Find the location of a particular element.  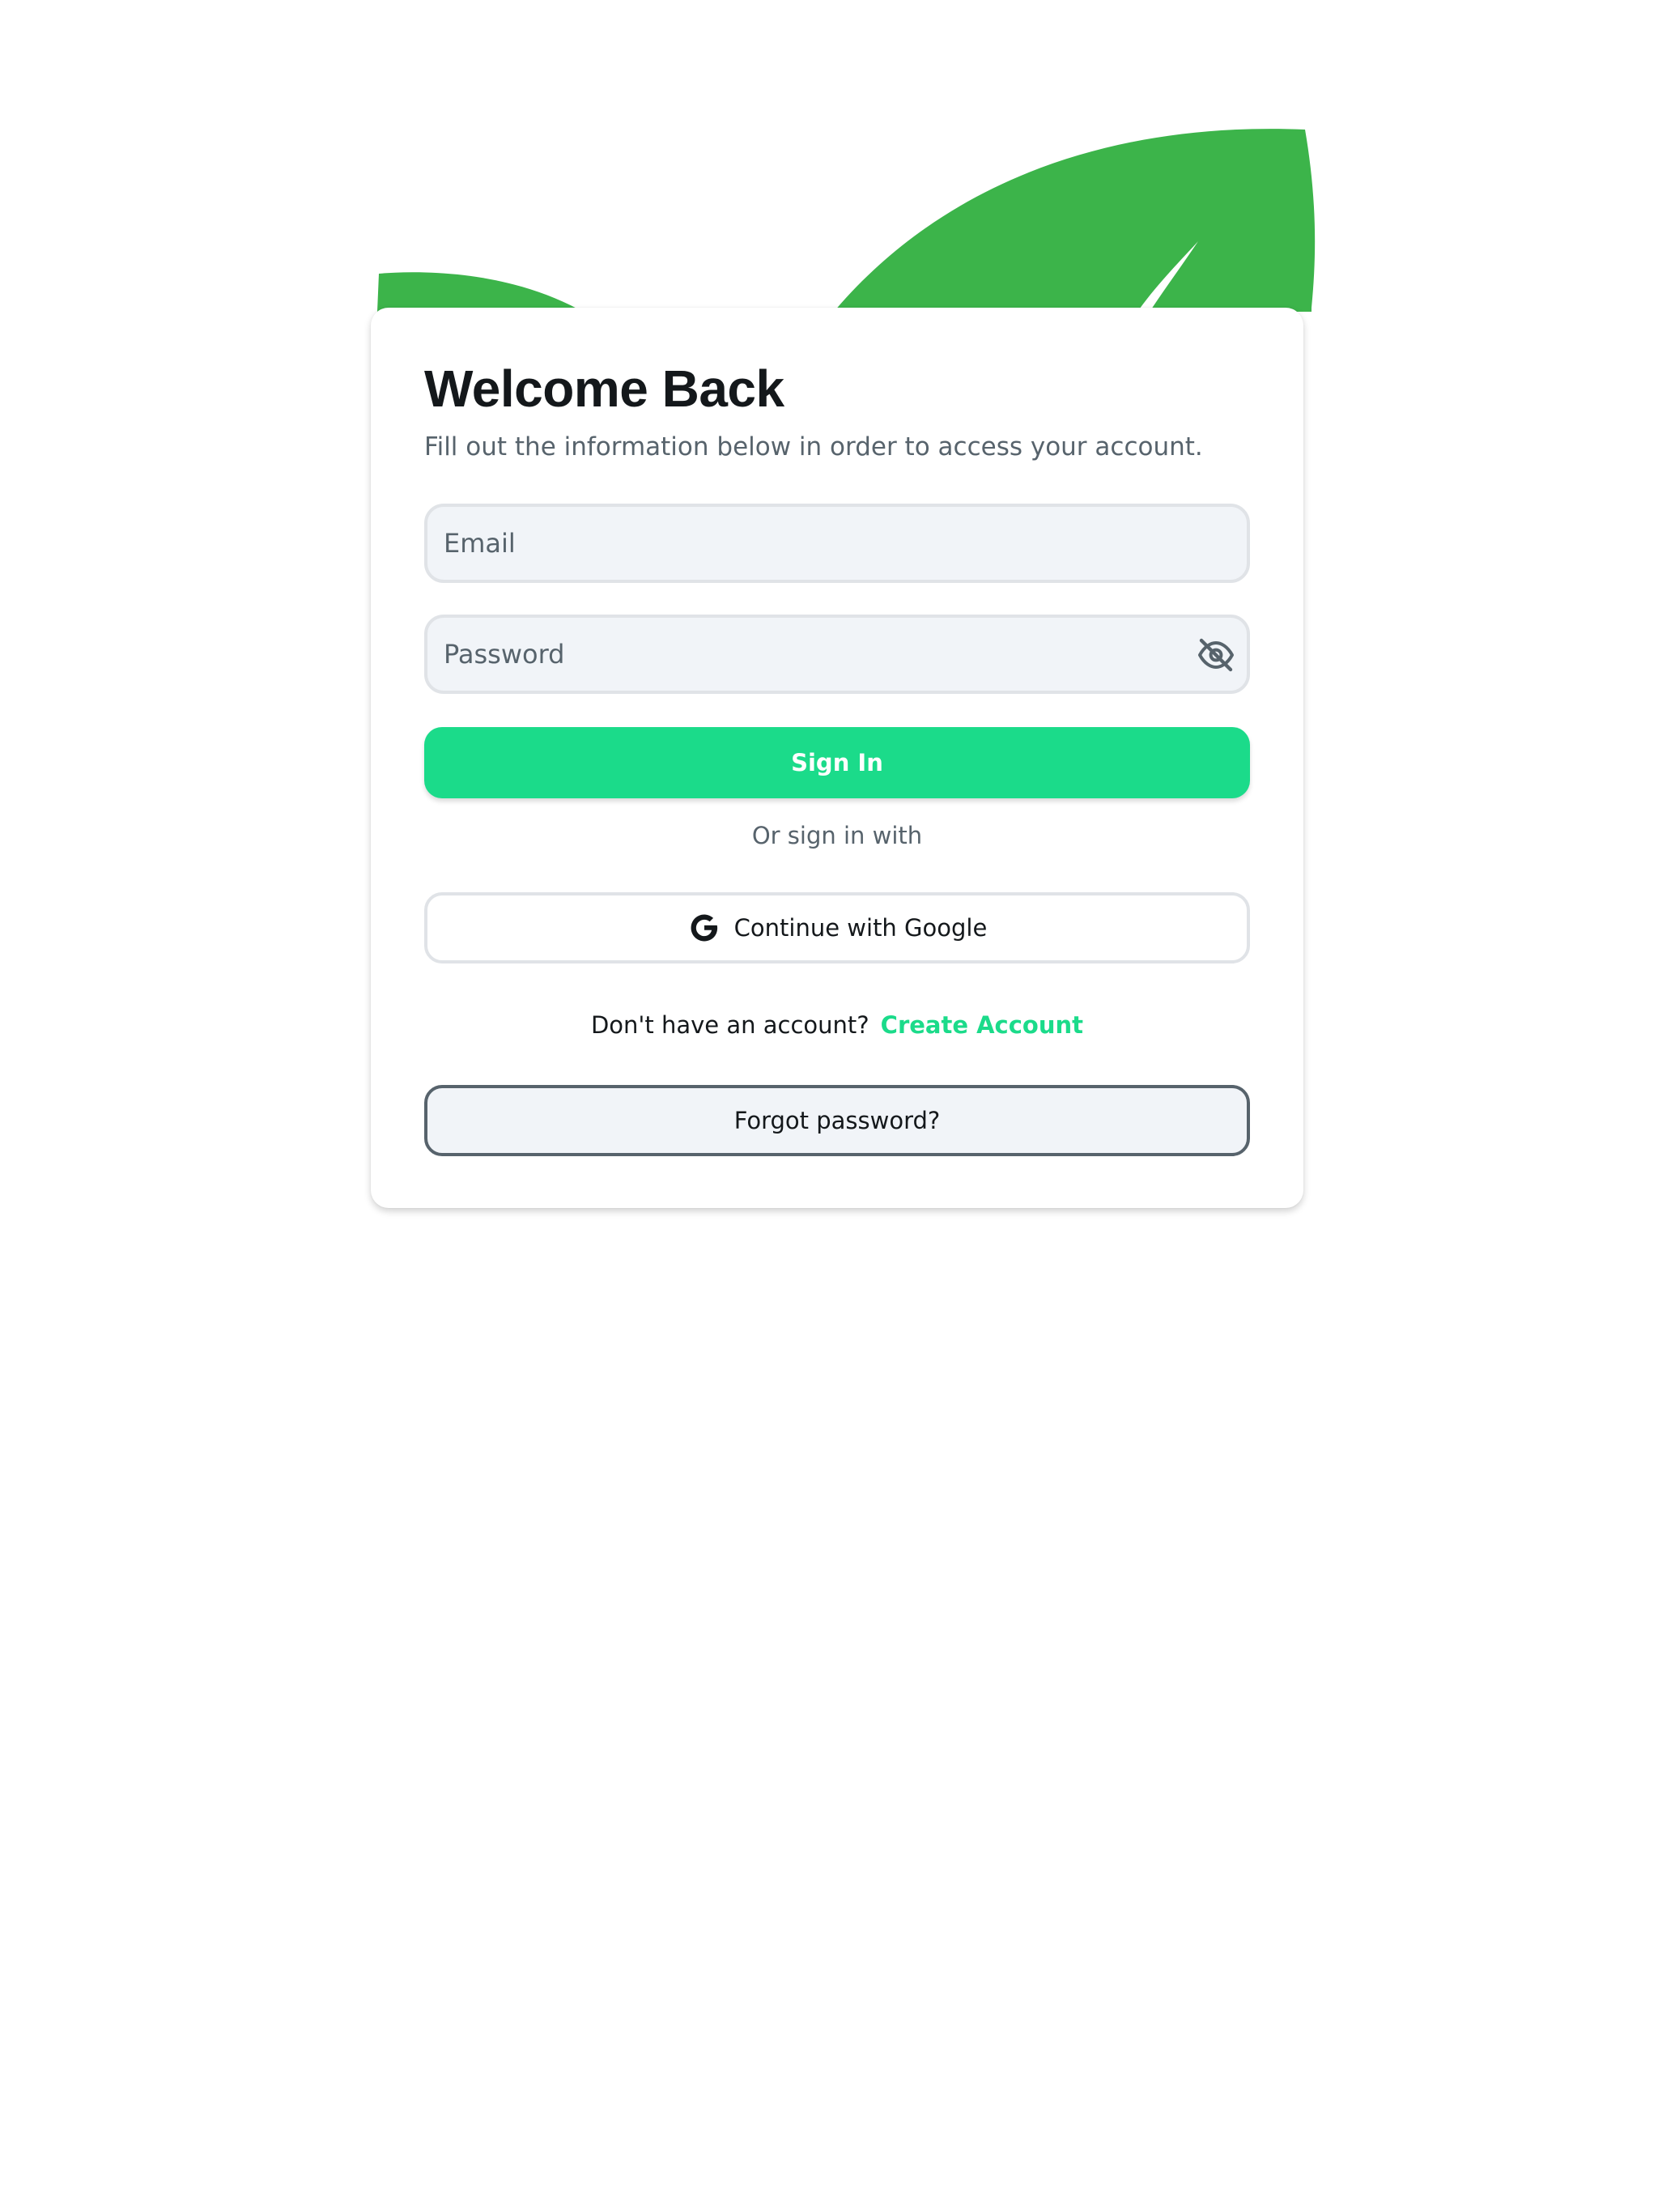

eye-off-icon is located at coordinates (1216, 655).